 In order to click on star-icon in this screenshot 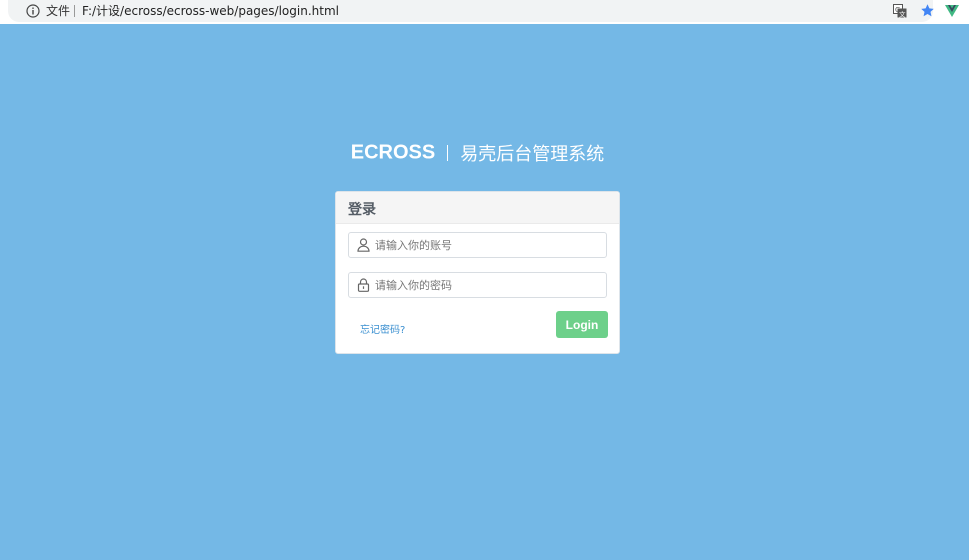, I will do `click(927, 10)`.